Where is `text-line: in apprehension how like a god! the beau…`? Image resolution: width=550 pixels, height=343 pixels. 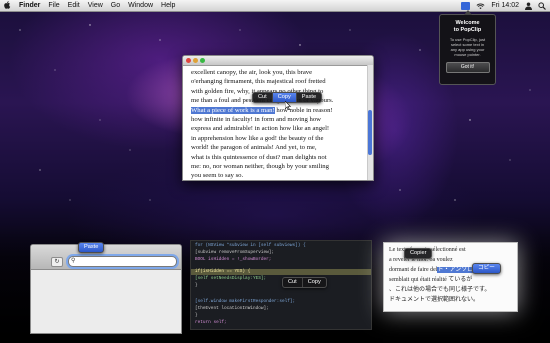 text-line: in apprehension how like a god! the beau… is located at coordinates (257, 138).